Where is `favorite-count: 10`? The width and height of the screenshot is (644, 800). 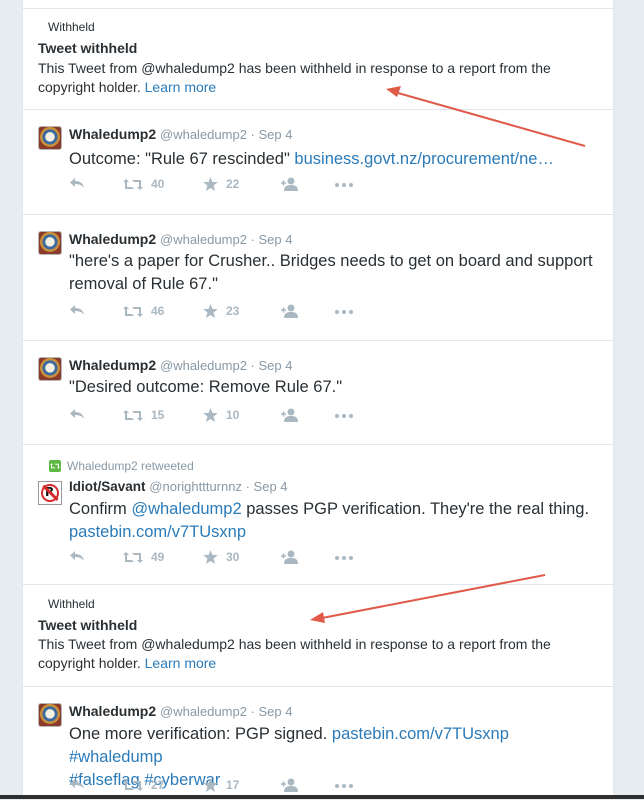
favorite-count: 10 is located at coordinates (233, 415).